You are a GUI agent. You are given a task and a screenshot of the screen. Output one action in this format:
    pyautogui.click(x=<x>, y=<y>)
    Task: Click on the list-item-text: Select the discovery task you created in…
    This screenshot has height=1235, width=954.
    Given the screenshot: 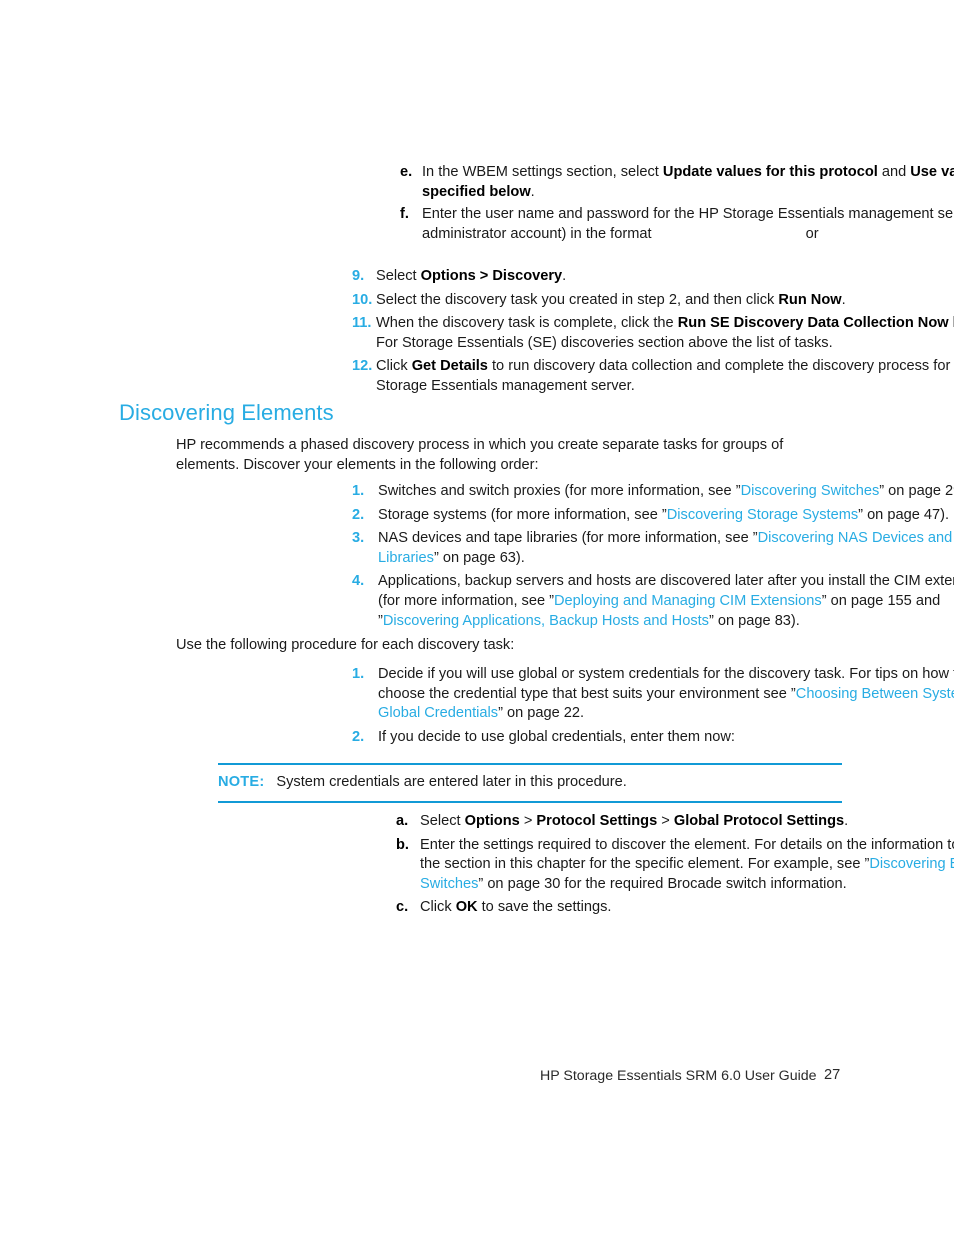 What is the action you would take?
    pyautogui.click(x=611, y=300)
    